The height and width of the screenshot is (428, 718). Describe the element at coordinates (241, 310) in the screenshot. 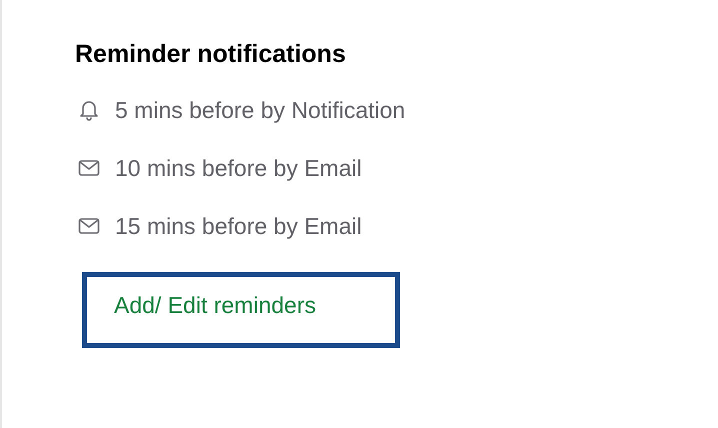

I see `add-edit-reminders-button: Add/ Edit reminders` at that location.